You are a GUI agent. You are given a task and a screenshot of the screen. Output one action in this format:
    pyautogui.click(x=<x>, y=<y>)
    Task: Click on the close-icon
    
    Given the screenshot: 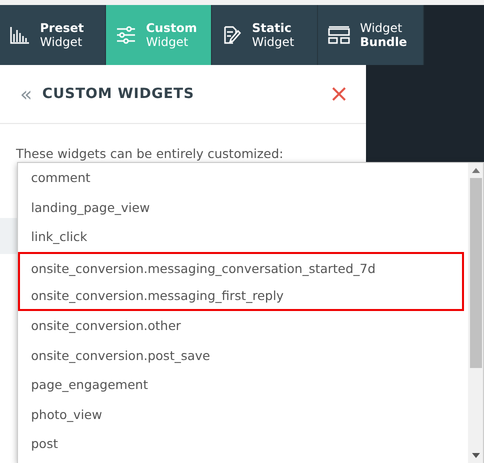 What is the action you would take?
    pyautogui.click(x=339, y=94)
    